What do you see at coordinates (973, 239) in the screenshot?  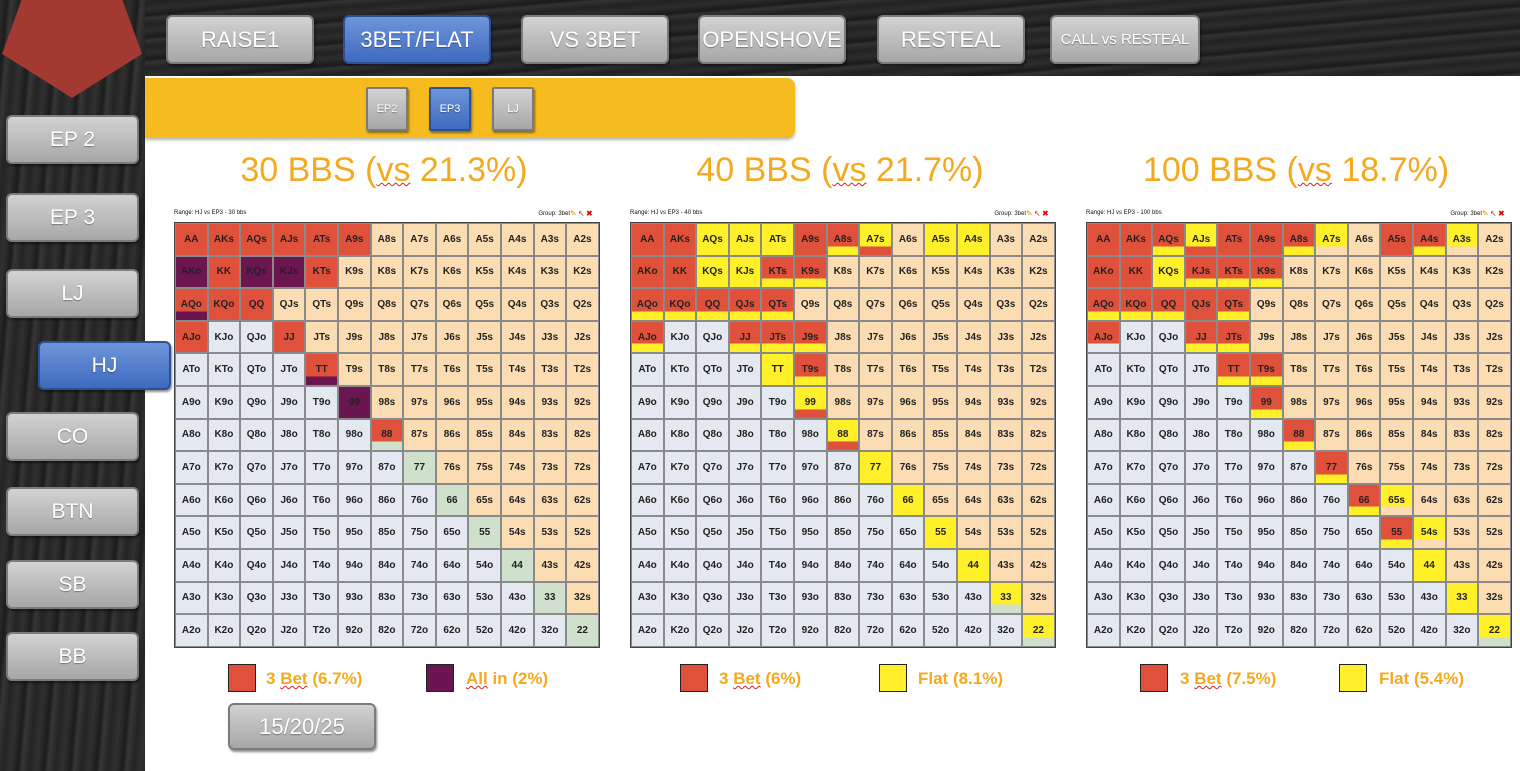 I see `hand-cell: A4s` at bounding box center [973, 239].